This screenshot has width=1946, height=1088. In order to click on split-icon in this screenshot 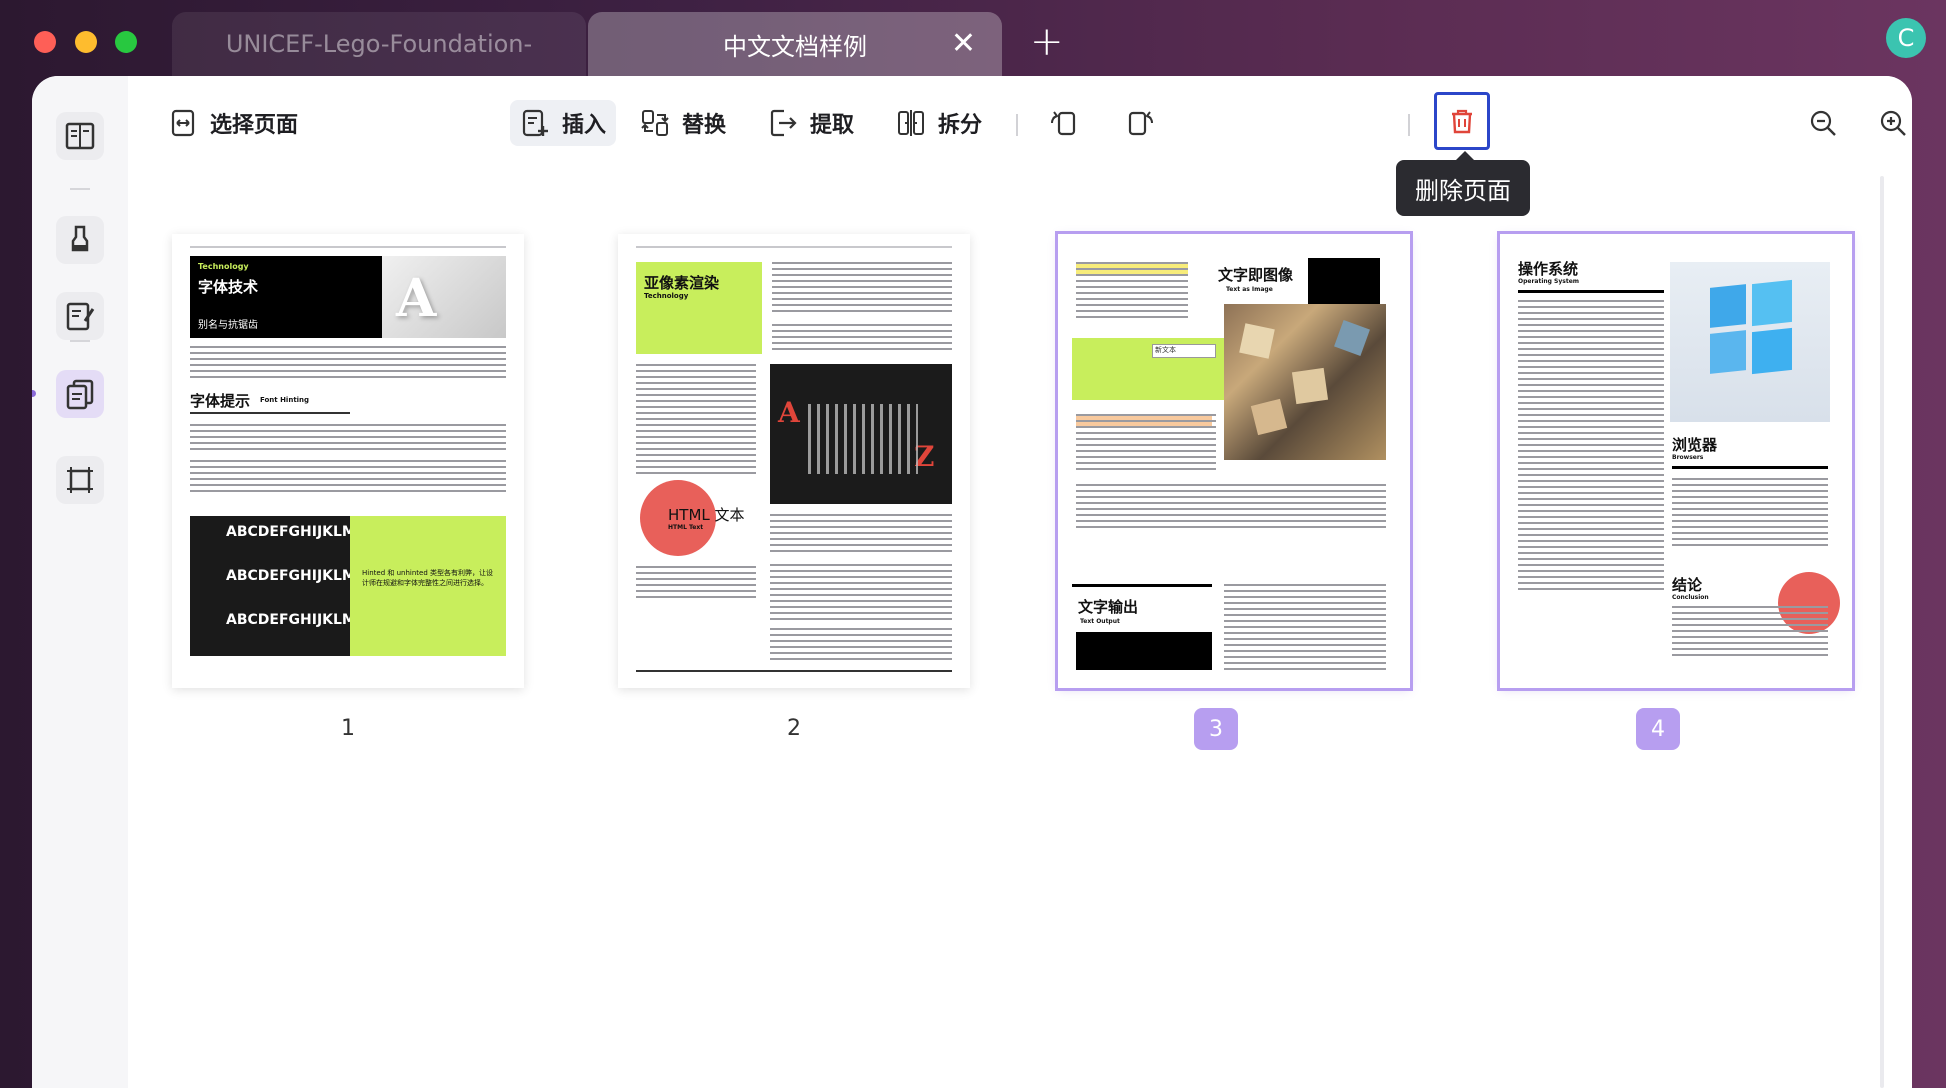, I will do `click(911, 123)`.